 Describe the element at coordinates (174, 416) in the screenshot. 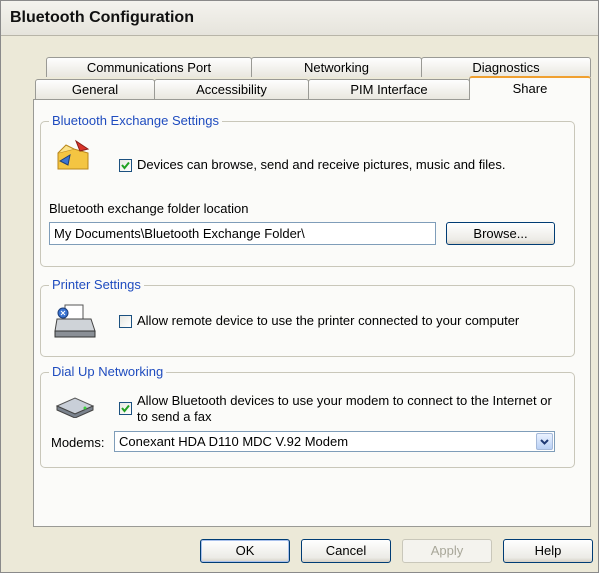

I see `dialup-checkbox-label-line2: to send a fax` at that location.